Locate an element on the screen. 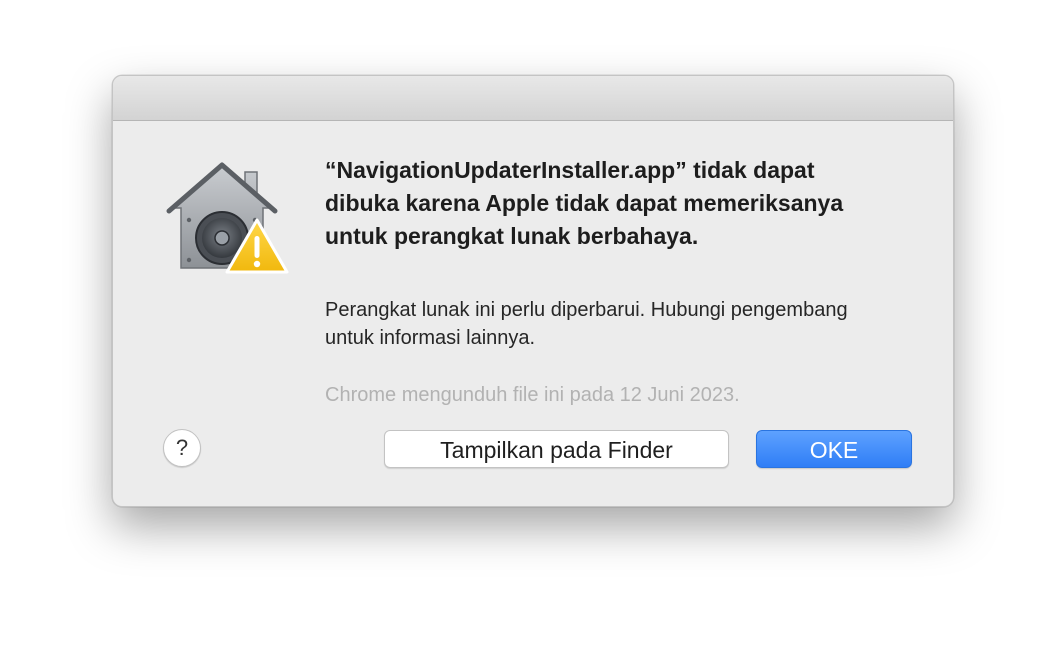  ok-button: OKE is located at coordinates (834, 449).